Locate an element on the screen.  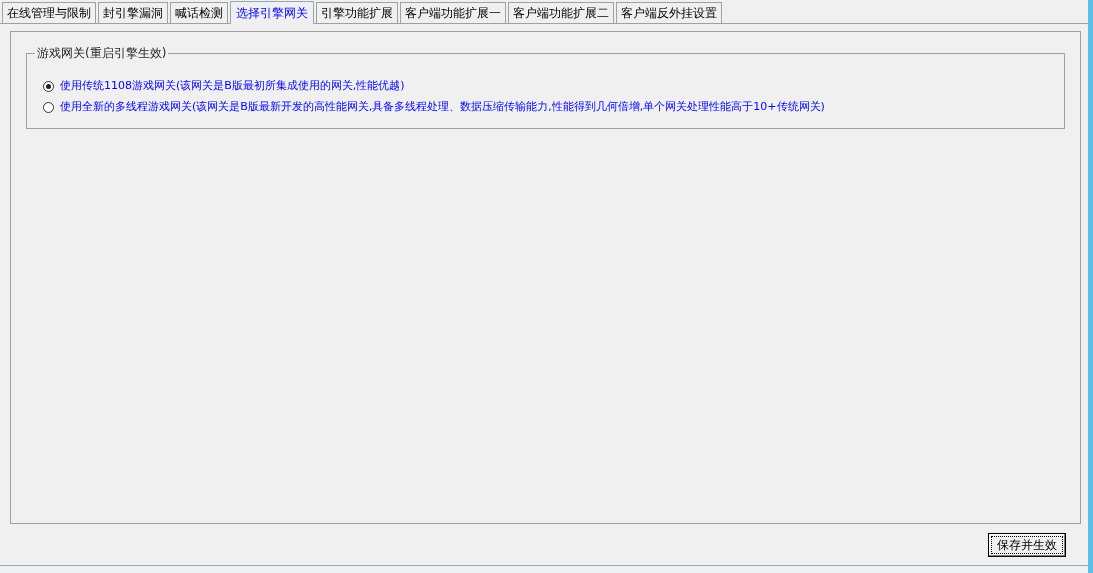
tab: 封引擎漏洞 is located at coordinates (133, 12).